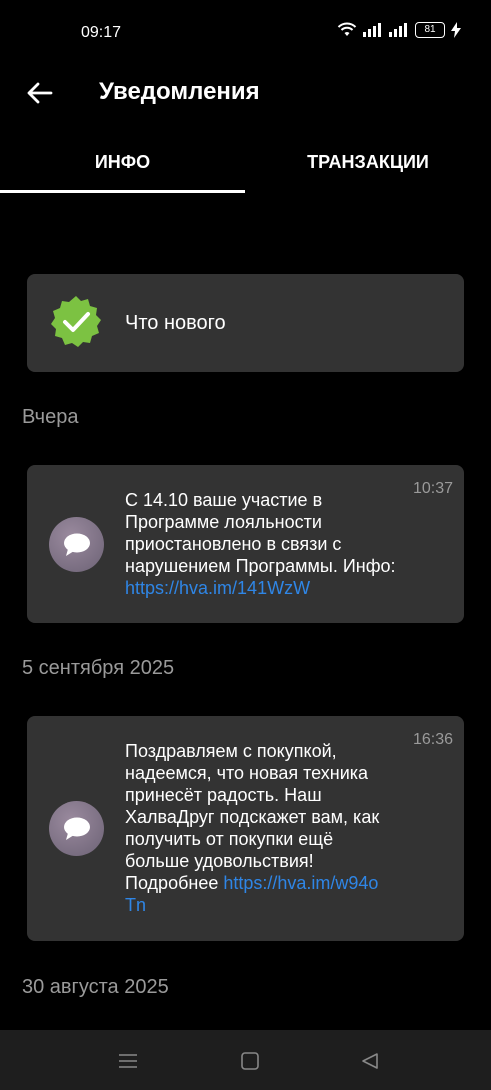 Image resolution: width=491 pixels, height=1090 pixels. I want to click on arrow-left-icon, so click(40, 93).